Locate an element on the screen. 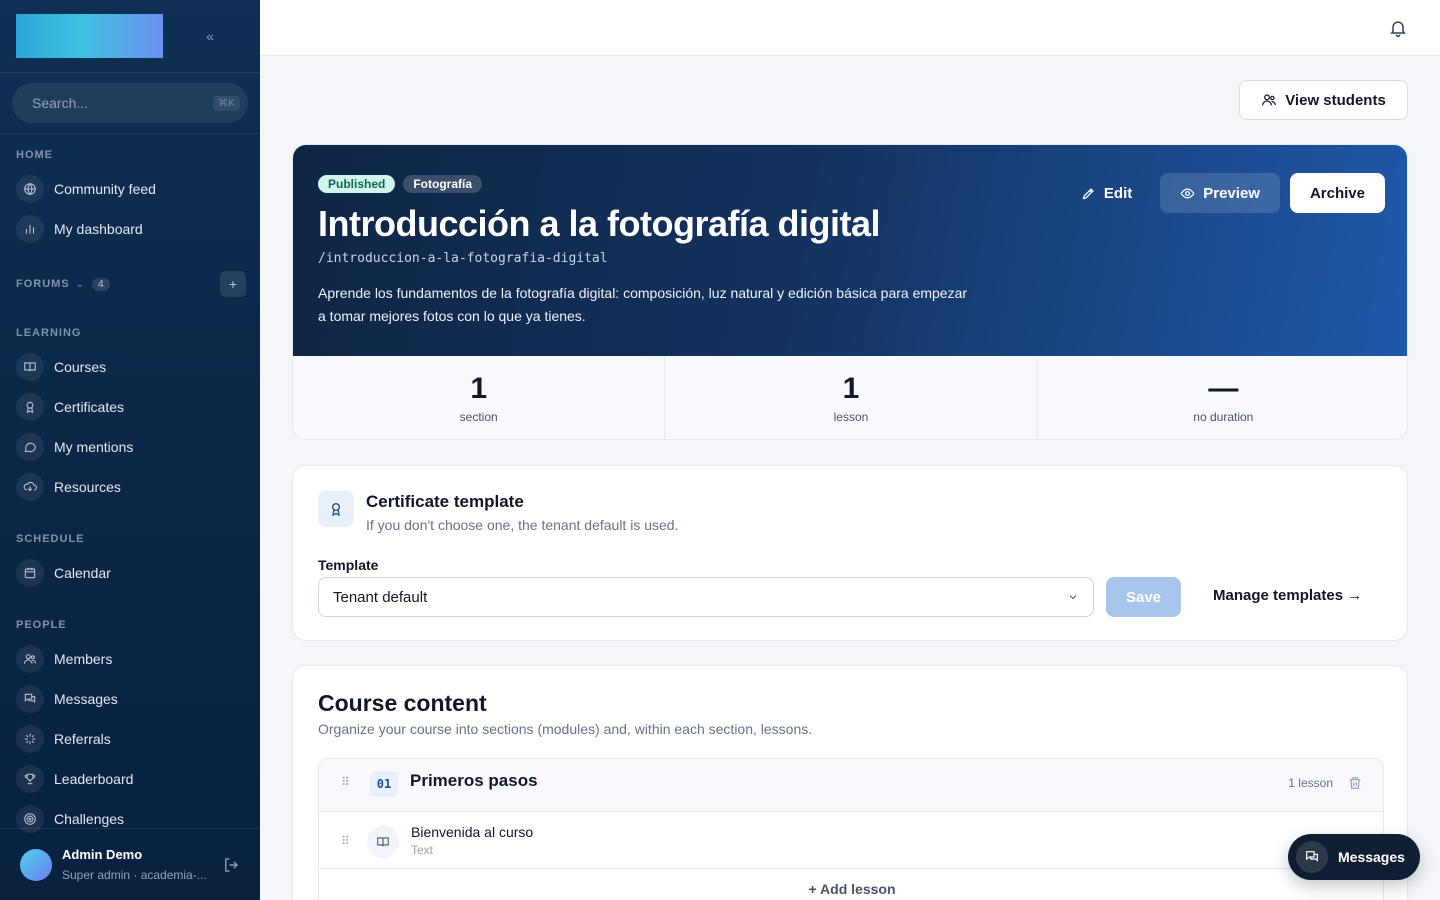 The height and width of the screenshot is (900, 1440). pencil-icon is located at coordinates (1088, 193).